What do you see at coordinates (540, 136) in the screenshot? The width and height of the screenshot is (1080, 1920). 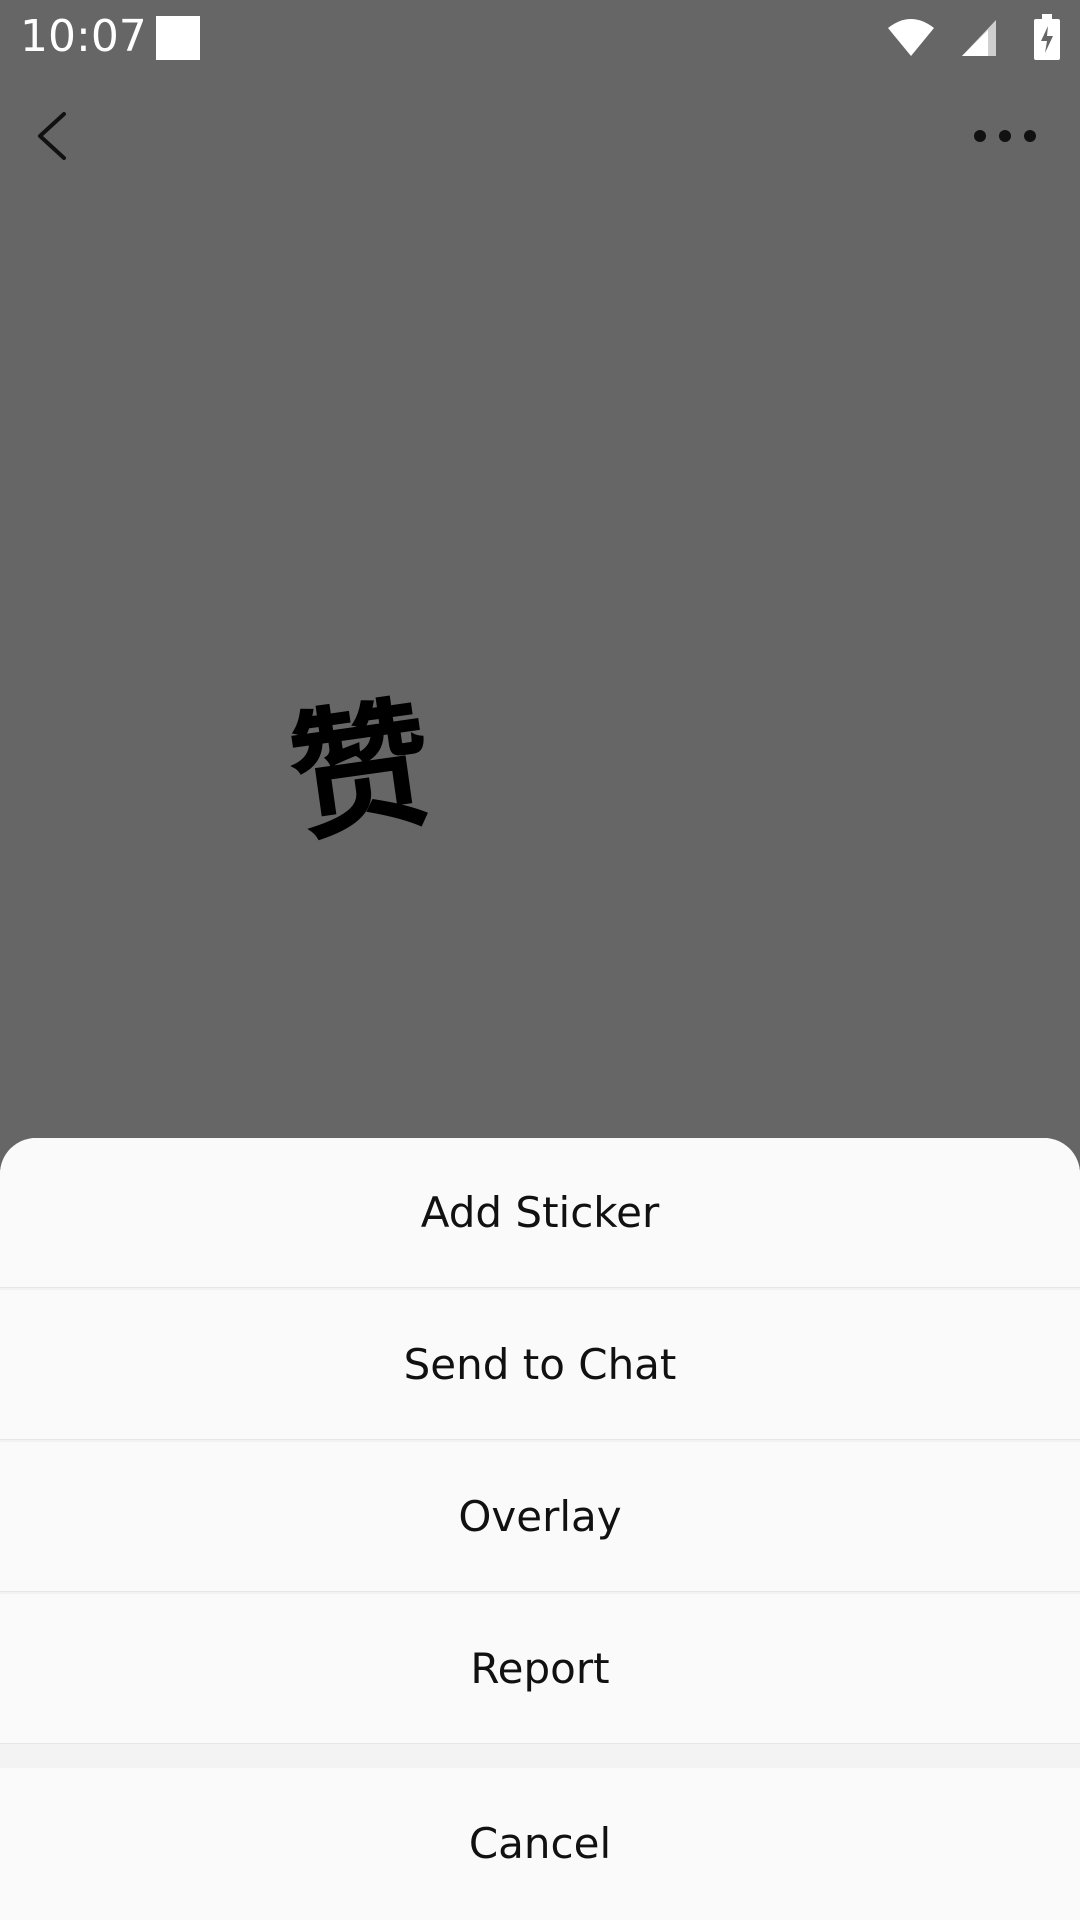 I see `toolbar` at bounding box center [540, 136].